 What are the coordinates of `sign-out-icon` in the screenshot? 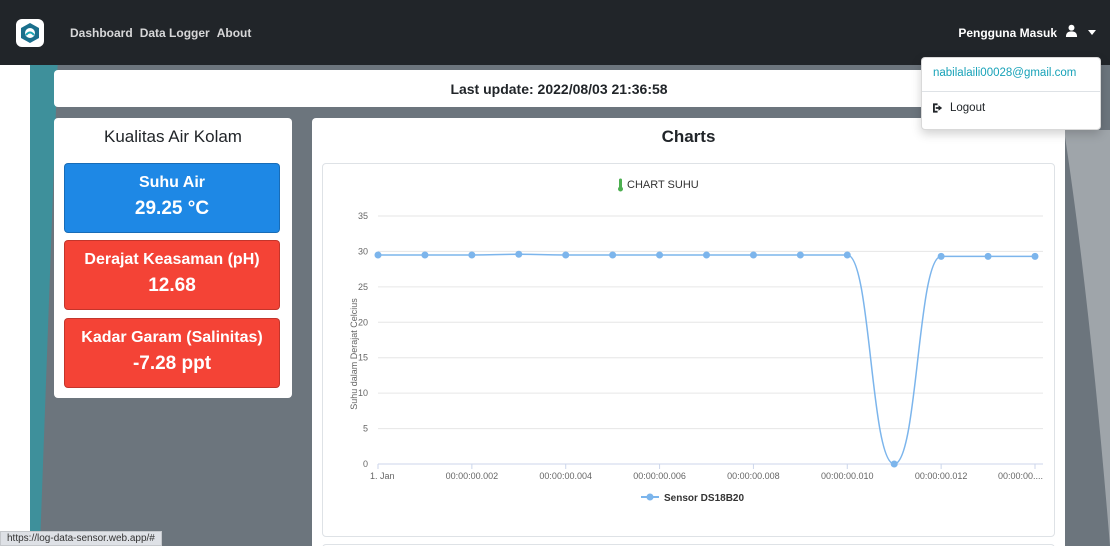 It's located at (938, 108).